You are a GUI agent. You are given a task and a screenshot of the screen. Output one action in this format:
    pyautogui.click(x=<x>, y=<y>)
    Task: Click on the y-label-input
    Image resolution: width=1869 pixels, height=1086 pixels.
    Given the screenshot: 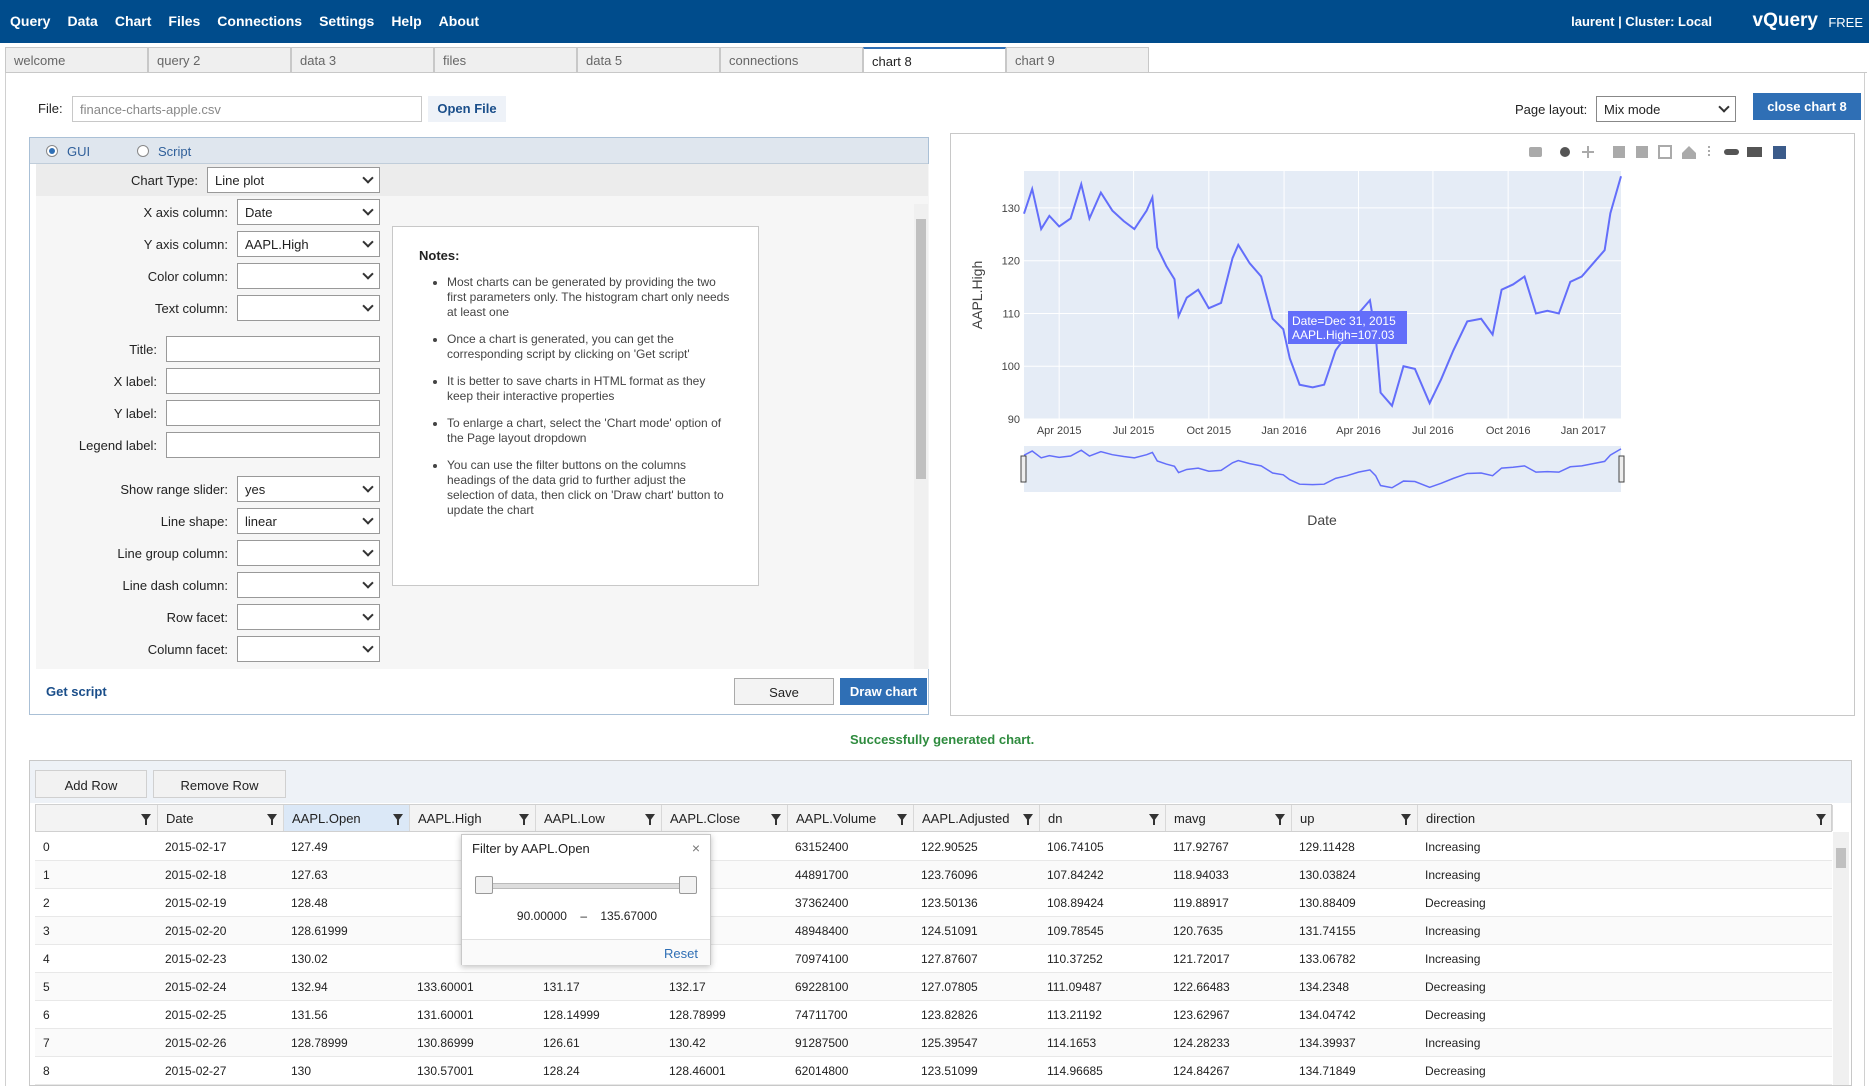 What is the action you would take?
    pyautogui.click(x=273, y=413)
    